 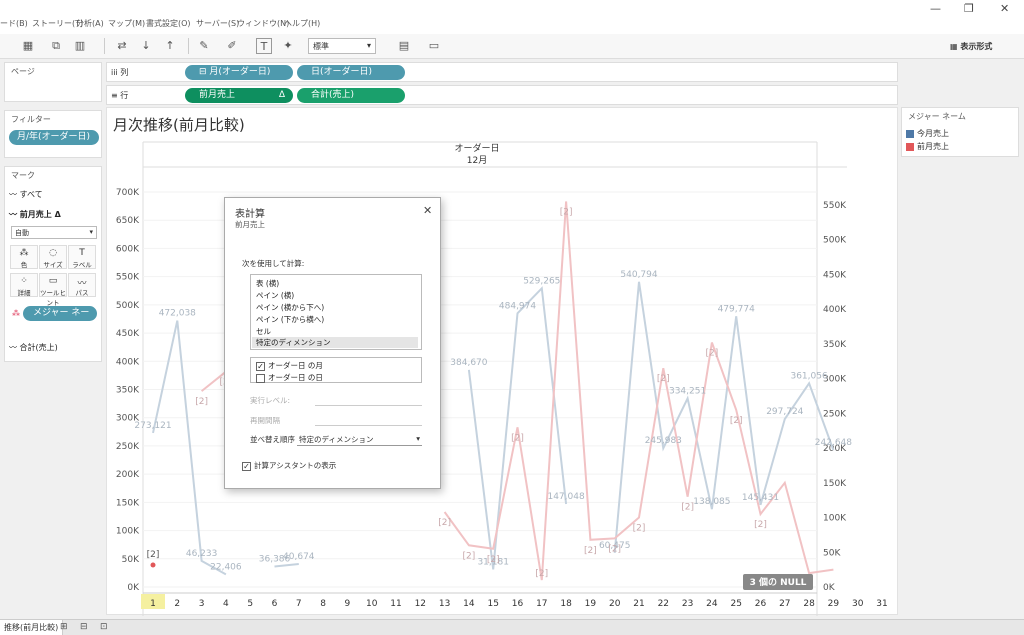 I want to click on size-button: ◌ サイズ, so click(x=53, y=257).